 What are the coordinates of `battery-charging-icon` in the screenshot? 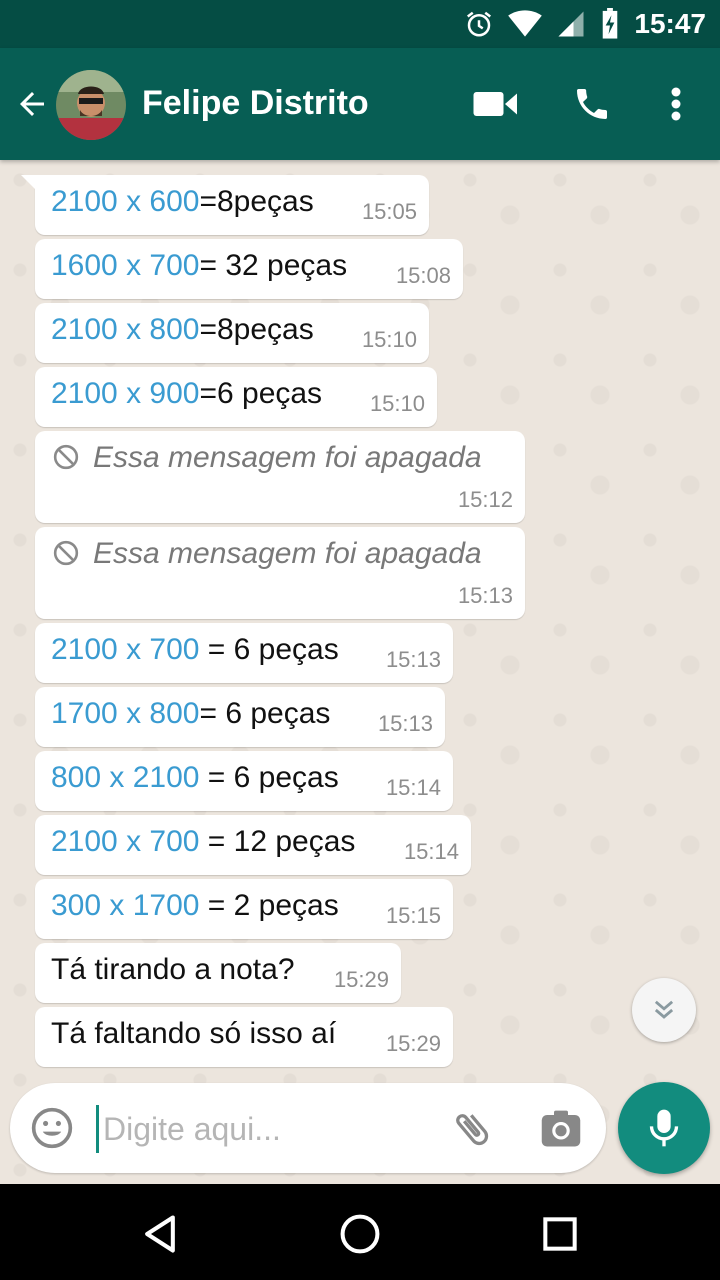 It's located at (610, 23).